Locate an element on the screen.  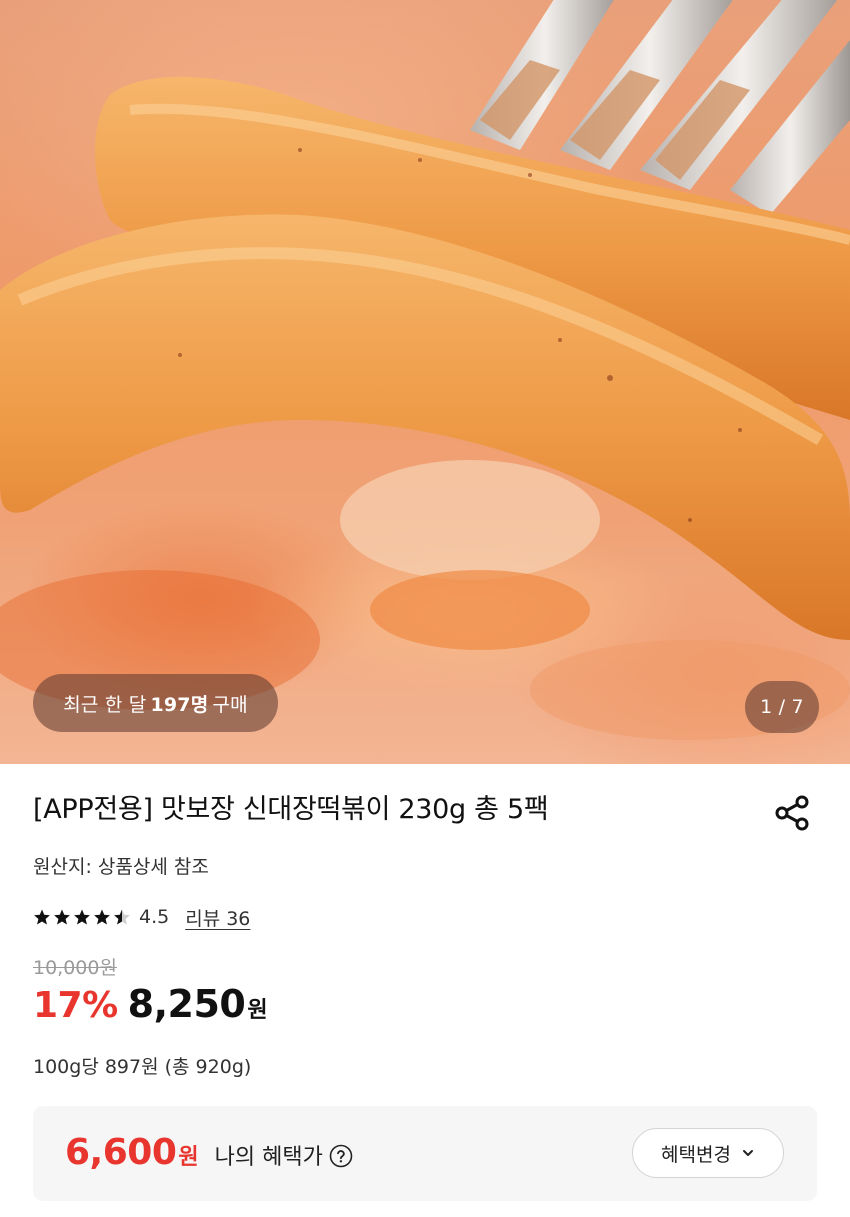
sale-price-unit: 원 is located at coordinates (257, 1010).